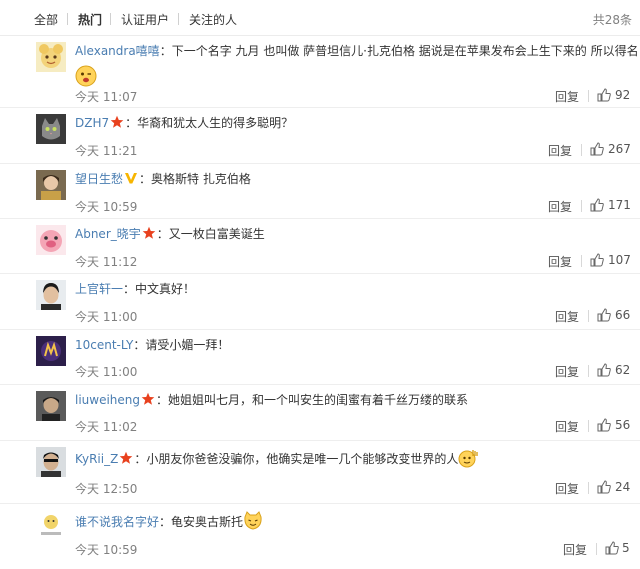  What do you see at coordinates (320, 18) in the screenshot?
I see `comment-filter-tabs: 全部 热门 认证用户 关注的人 共28条` at bounding box center [320, 18].